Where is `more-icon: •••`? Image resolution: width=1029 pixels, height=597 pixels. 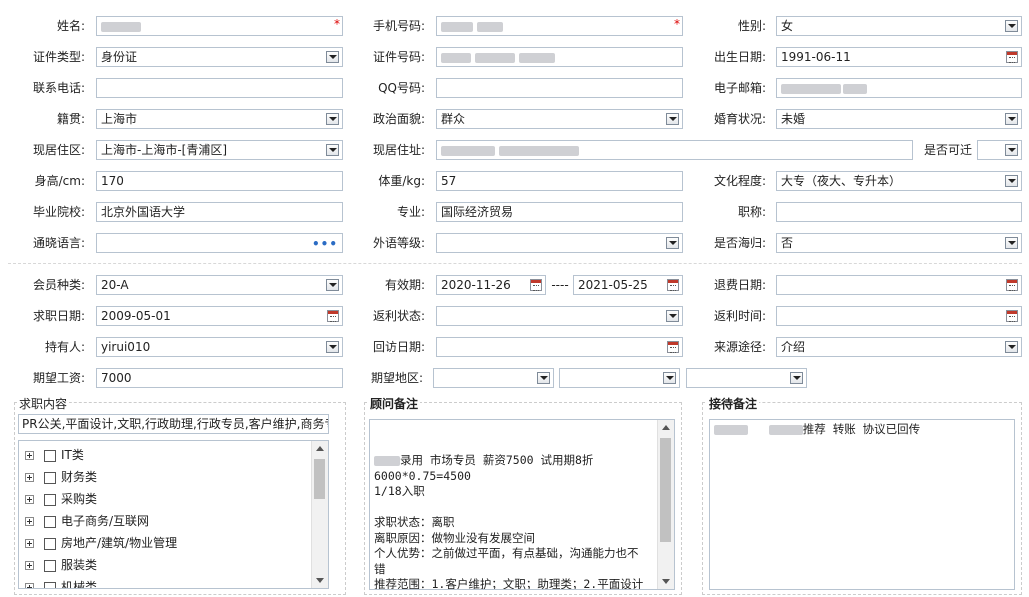 more-icon: ••• is located at coordinates (325, 243).